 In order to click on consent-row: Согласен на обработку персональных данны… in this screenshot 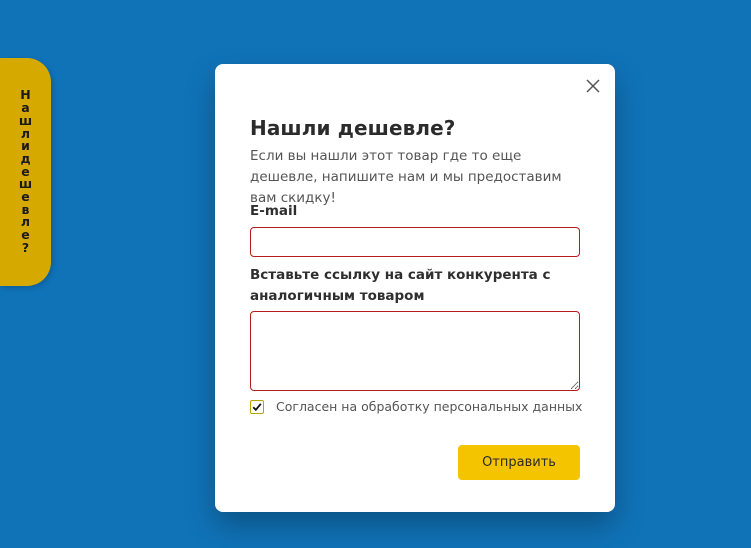, I will do `click(416, 406)`.